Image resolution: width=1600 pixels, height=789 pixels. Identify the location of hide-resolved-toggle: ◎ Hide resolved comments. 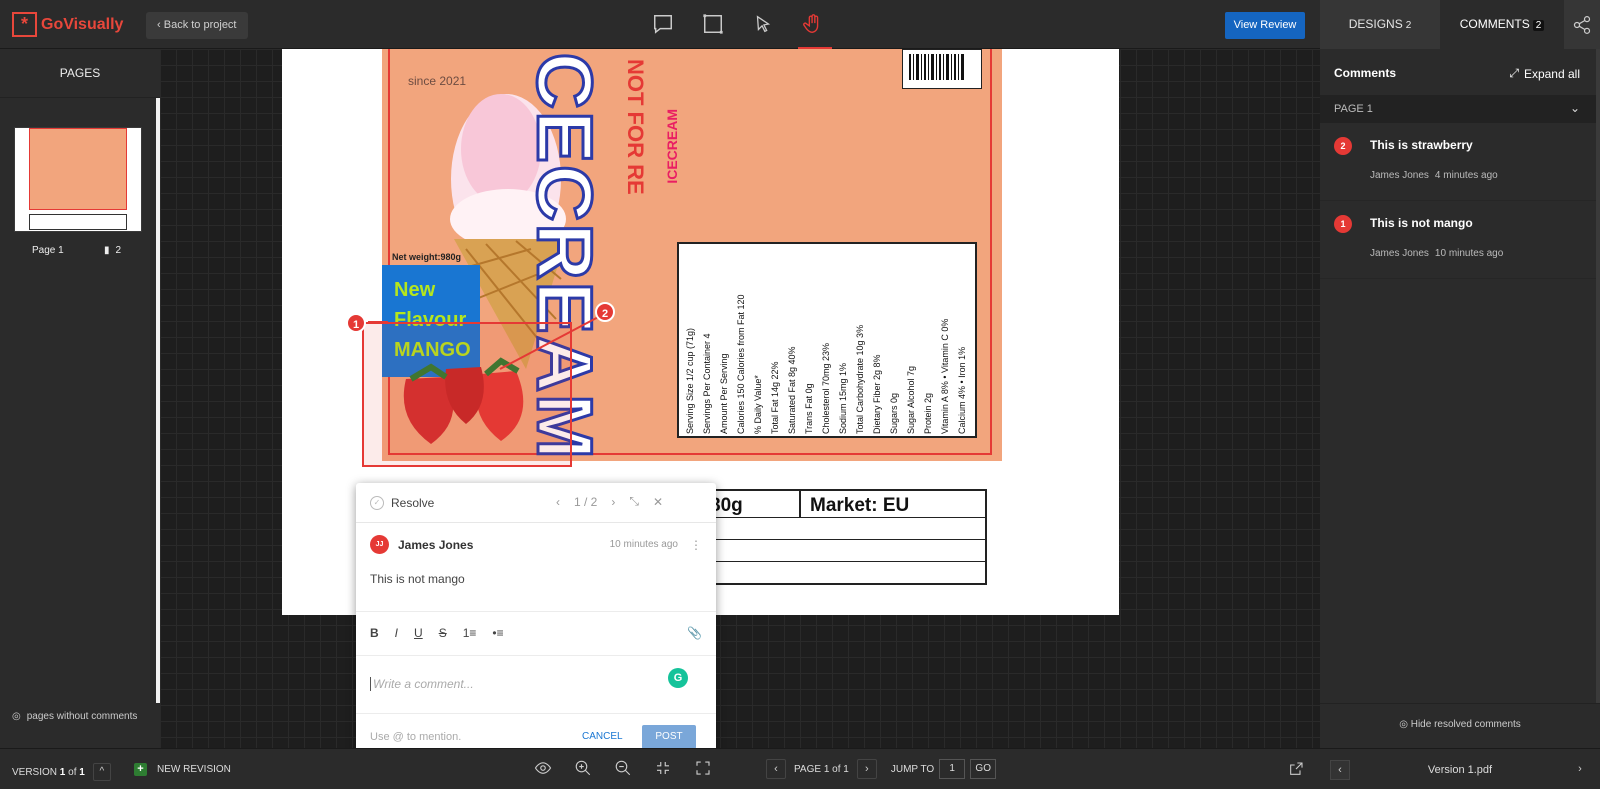
(1460, 724).